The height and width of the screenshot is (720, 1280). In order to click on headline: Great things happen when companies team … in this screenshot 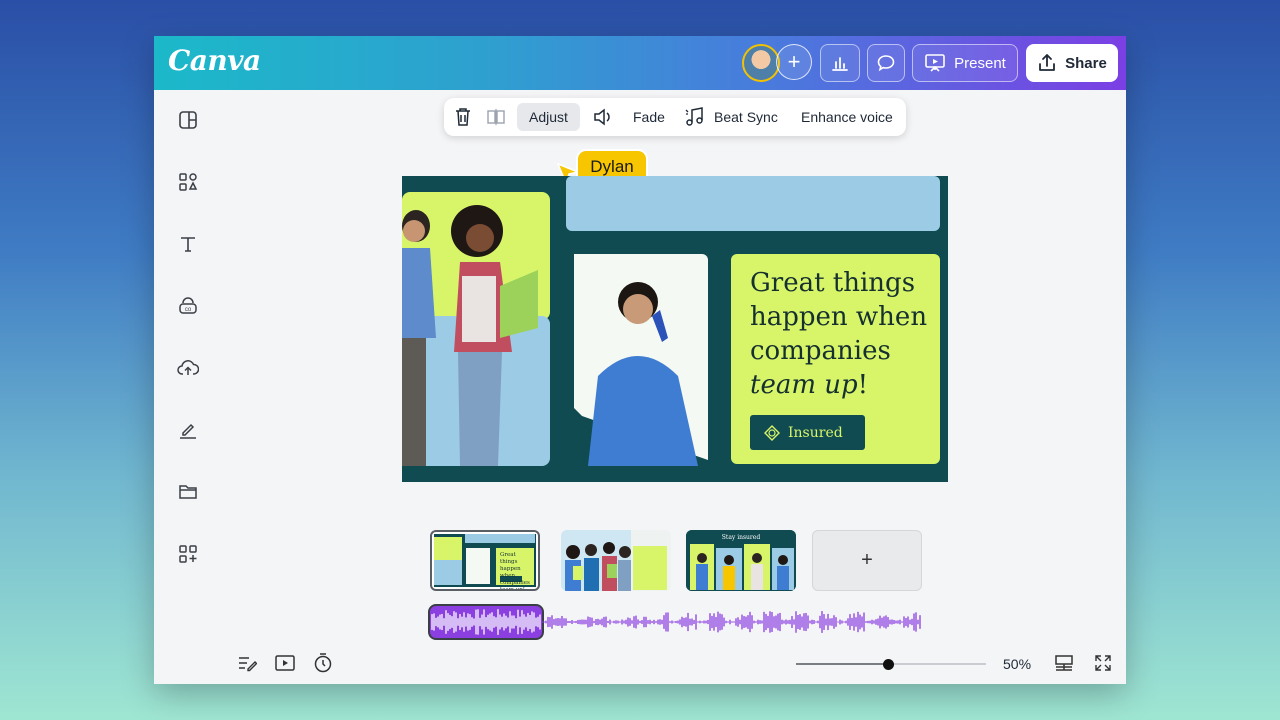, I will do `click(838, 334)`.